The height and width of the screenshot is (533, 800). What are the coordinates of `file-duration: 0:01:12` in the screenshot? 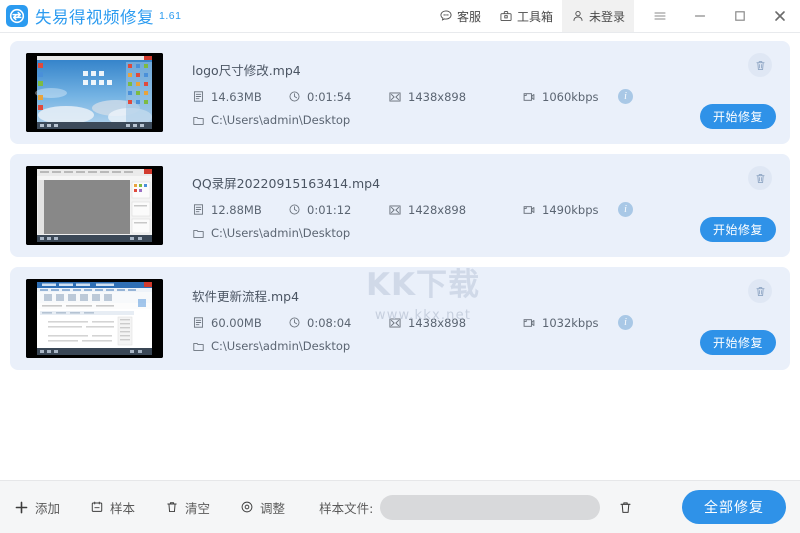 It's located at (338, 210).